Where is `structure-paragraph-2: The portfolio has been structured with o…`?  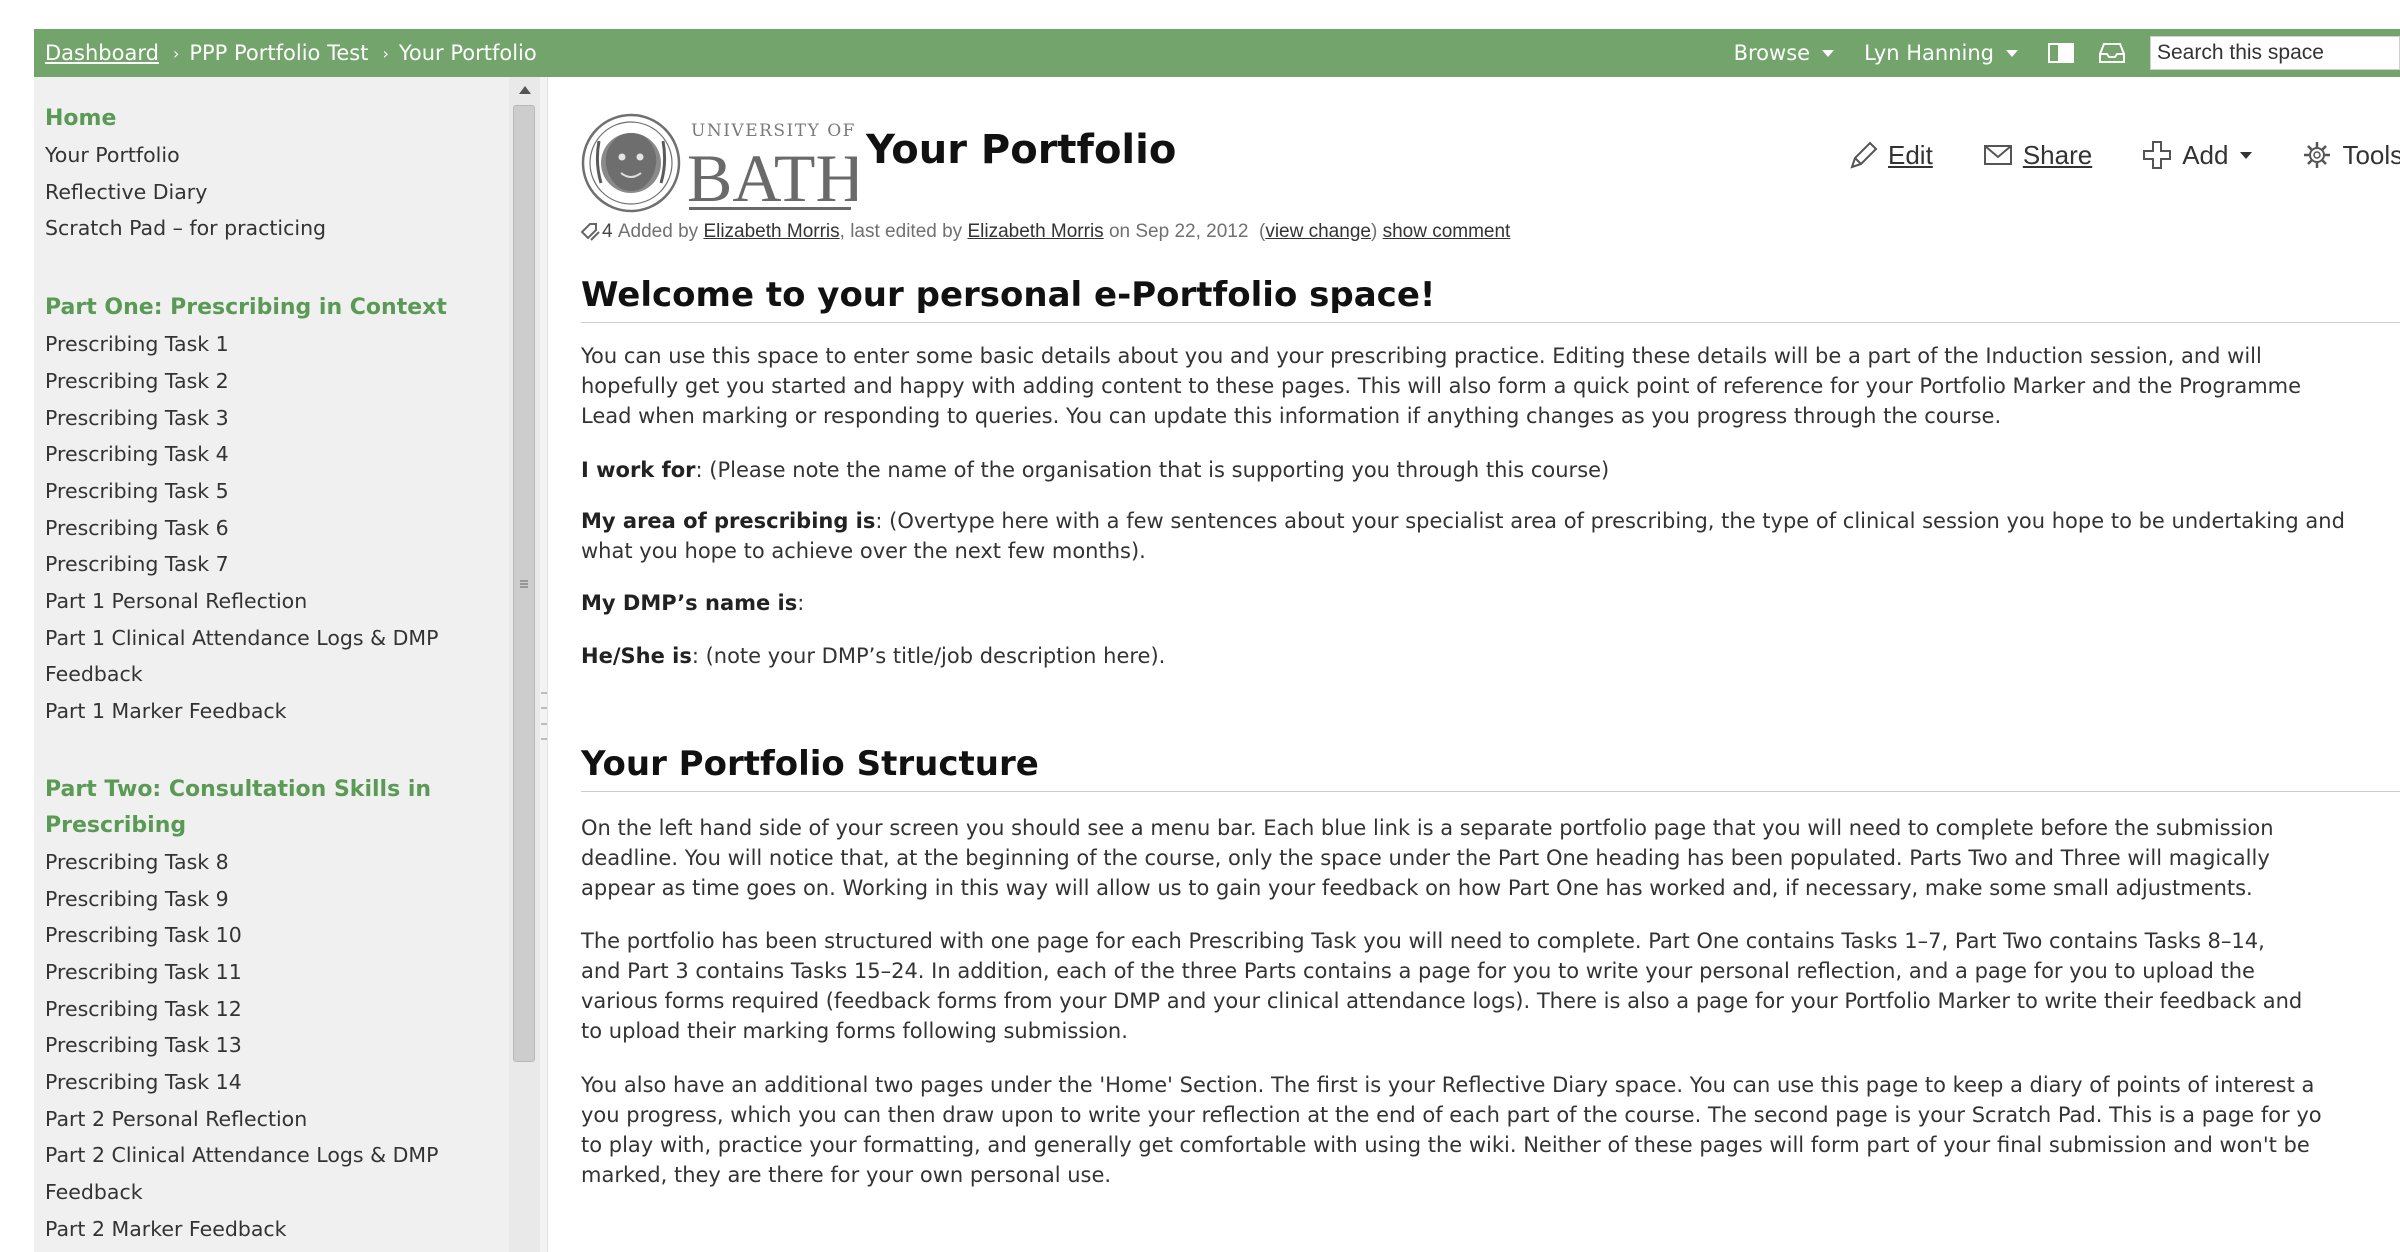
structure-paragraph-2: The portfolio has been structured with o… is located at coordinates (1490, 986).